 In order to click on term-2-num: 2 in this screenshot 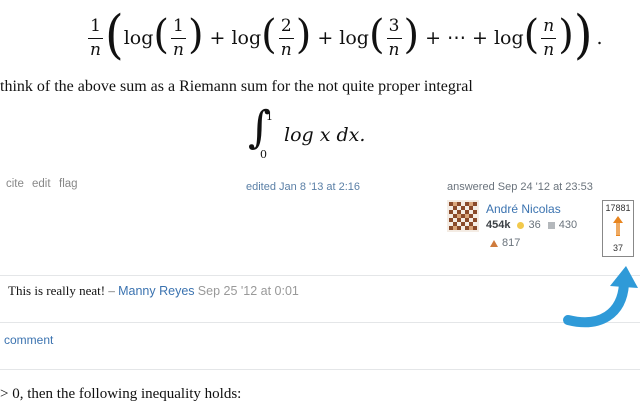, I will do `click(286, 25)`.